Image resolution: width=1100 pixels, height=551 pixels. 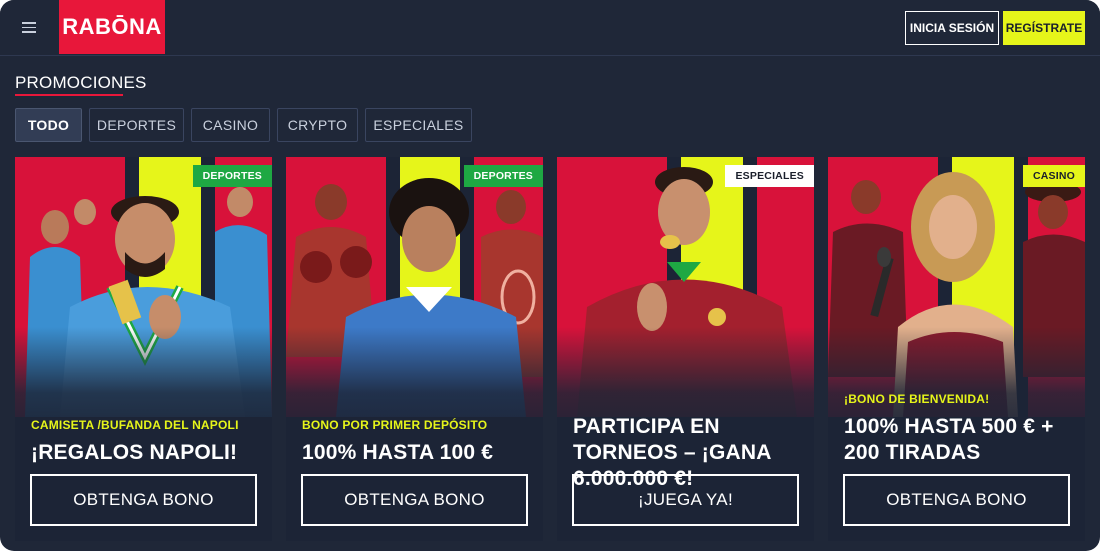 I want to click on tab-casino: CASINO, so click(x=230, y=125).